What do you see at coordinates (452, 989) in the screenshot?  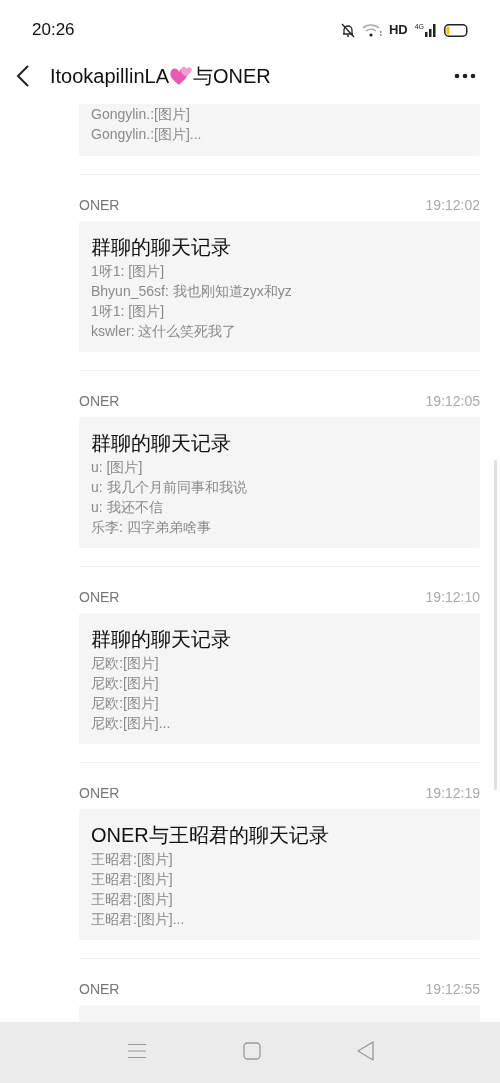 I see `message-time: 19:12:55` at bounding box center [452, 989].